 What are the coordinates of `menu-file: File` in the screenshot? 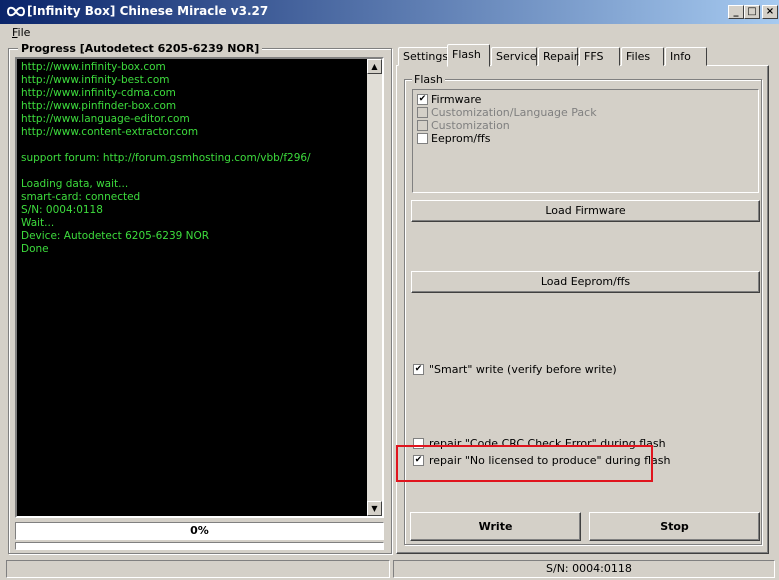 It's located at (21, 33).